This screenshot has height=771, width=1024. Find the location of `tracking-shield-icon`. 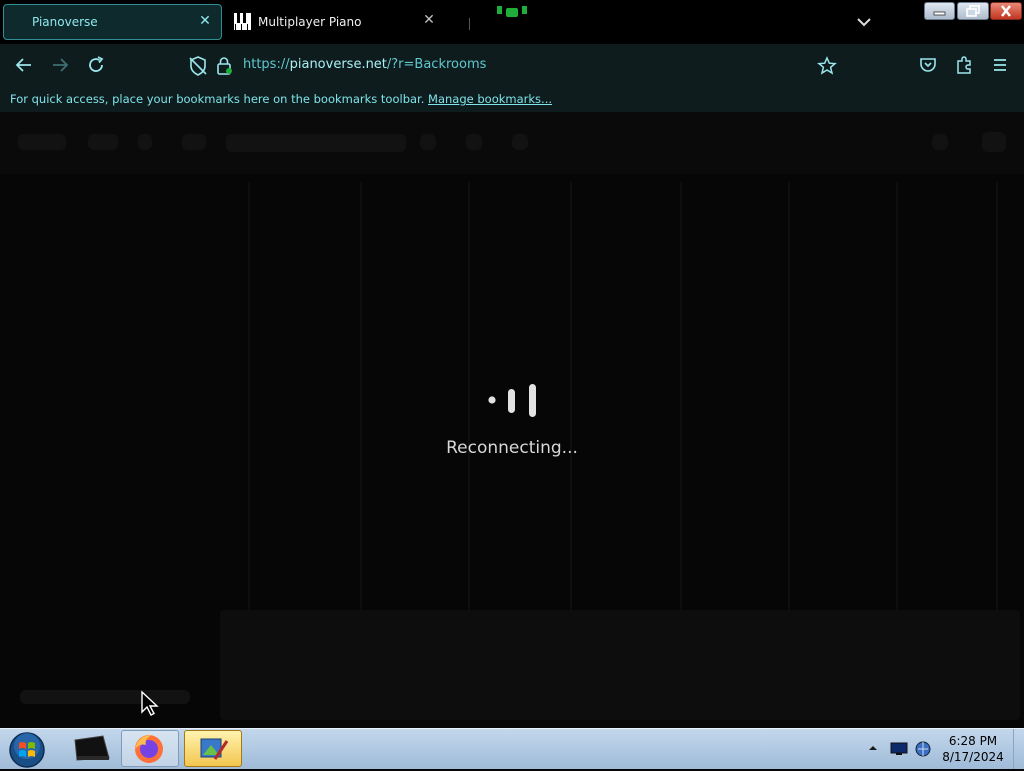

tracking-shield-icon is located at coordinates (198, 66).